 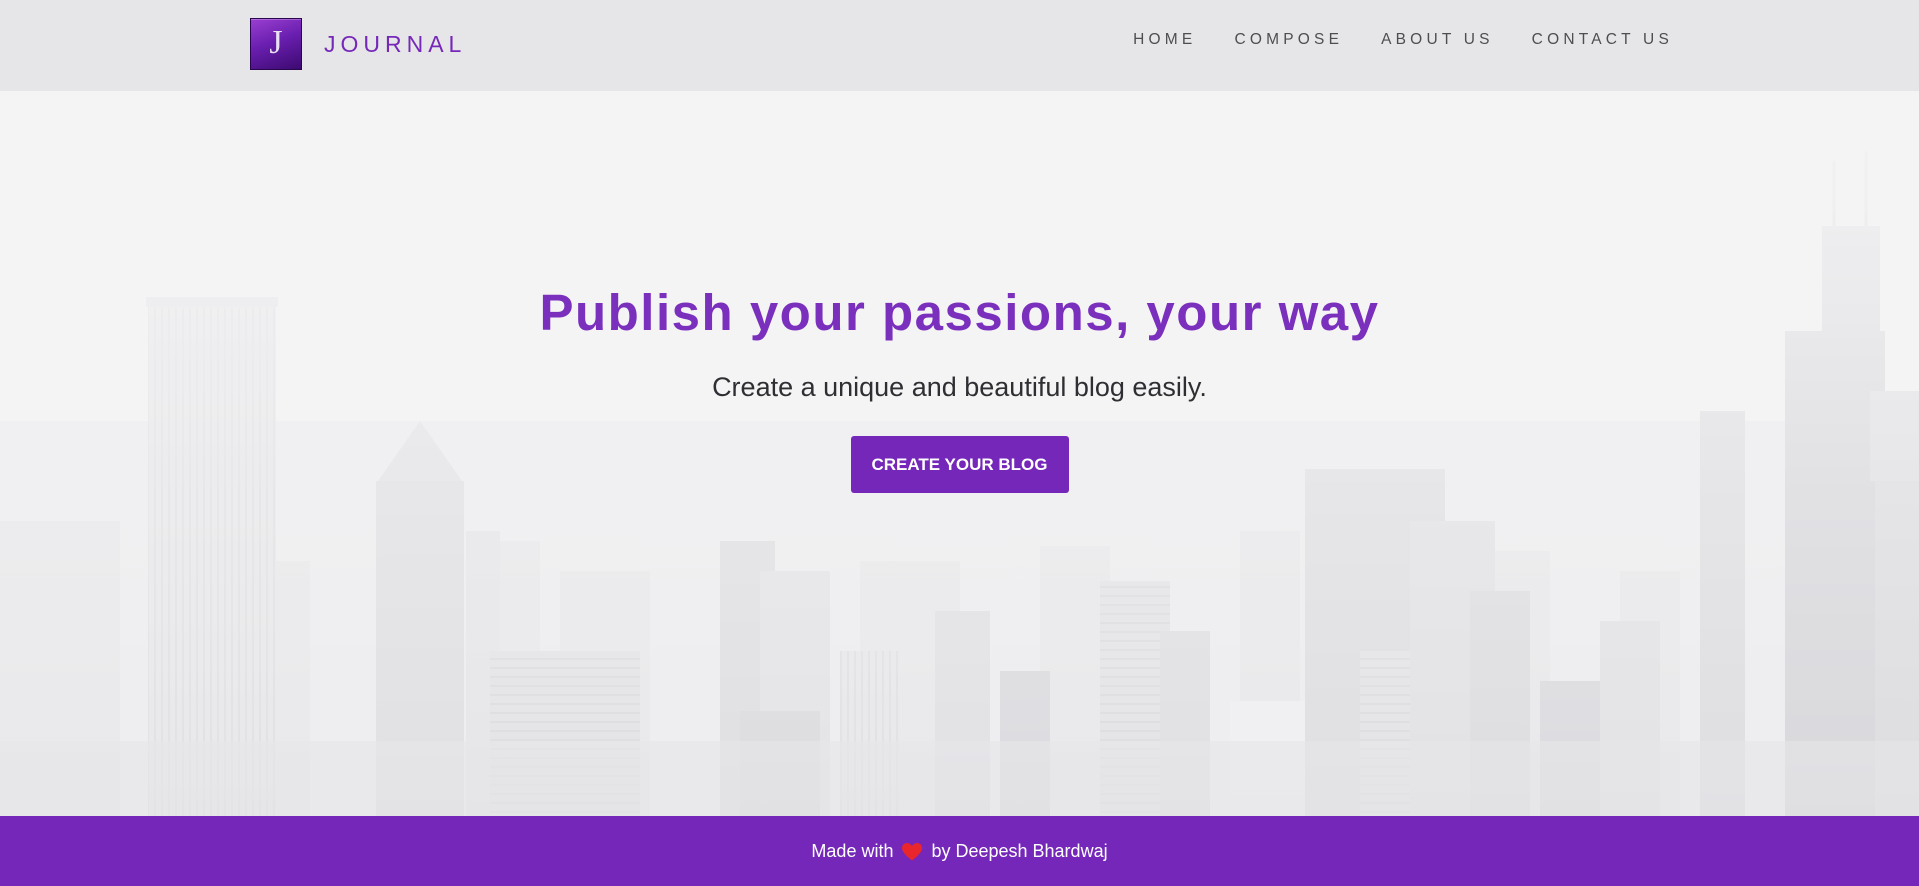 What do you see at coordinates (1288, 40) in the screenshot?
I see `nav-item-compose: COMPOSE` at bounding box center [1288, 40].